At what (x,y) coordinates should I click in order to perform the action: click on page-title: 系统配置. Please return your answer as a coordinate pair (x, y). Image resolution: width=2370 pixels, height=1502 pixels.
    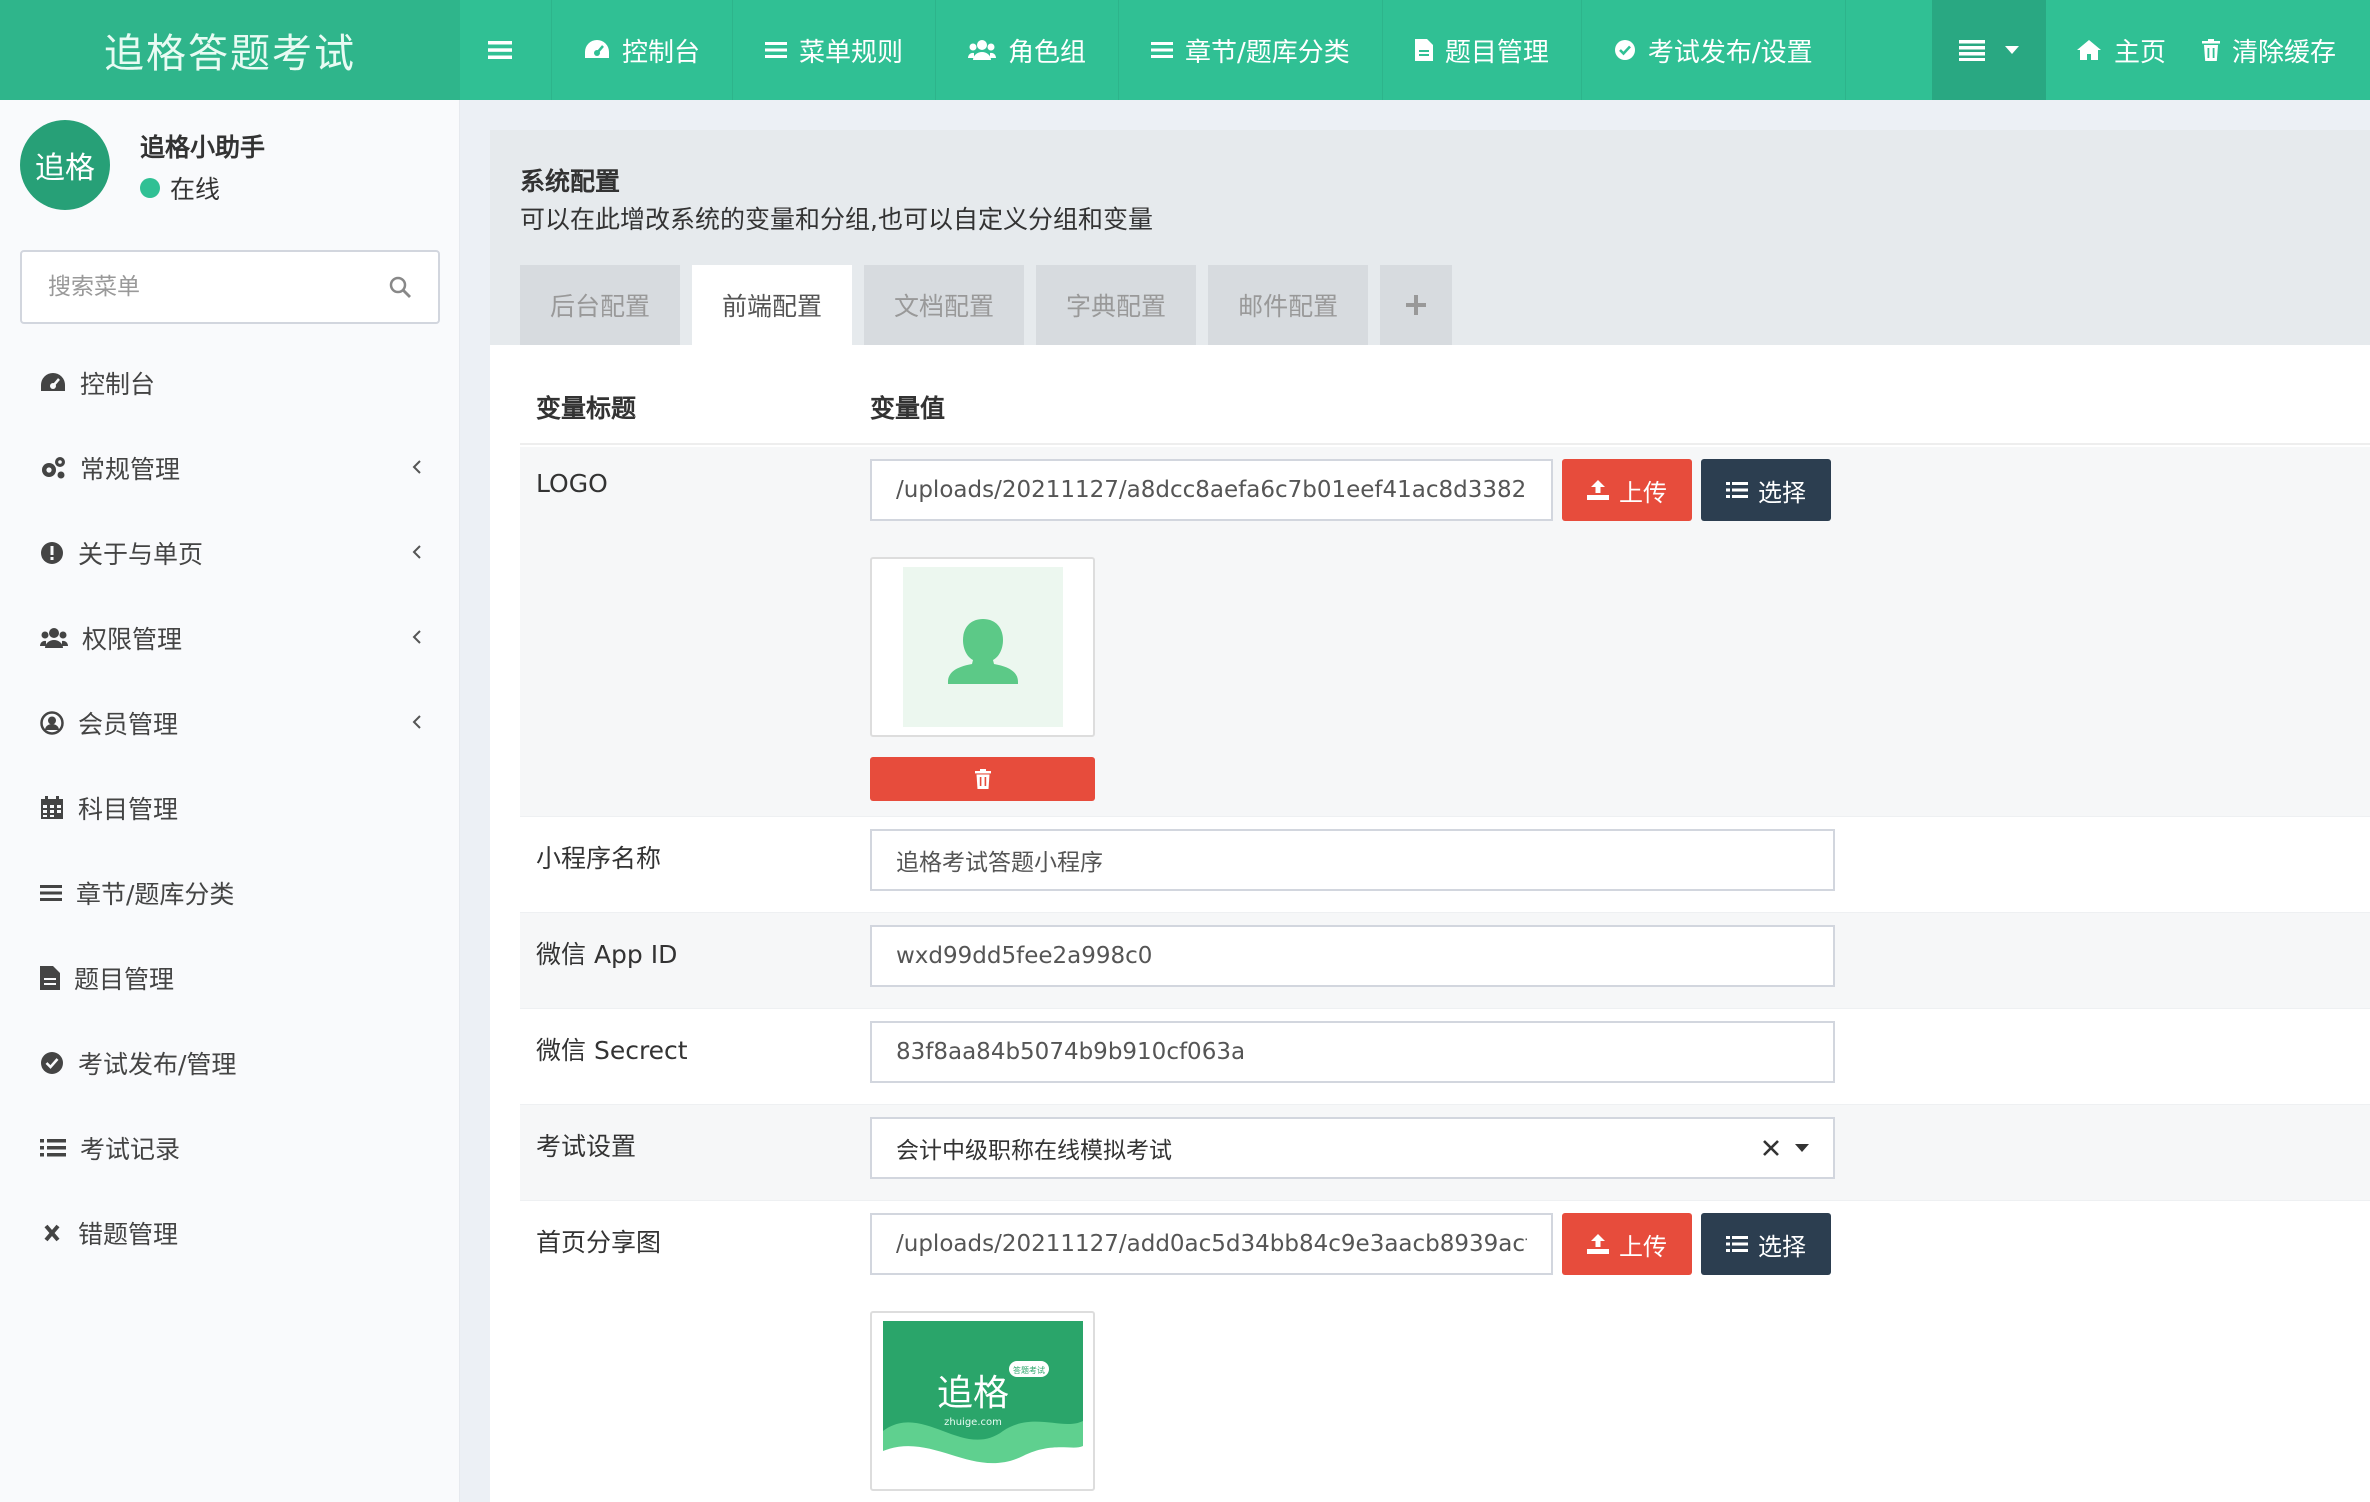
    Looking at the image, I should click on (570, 181).